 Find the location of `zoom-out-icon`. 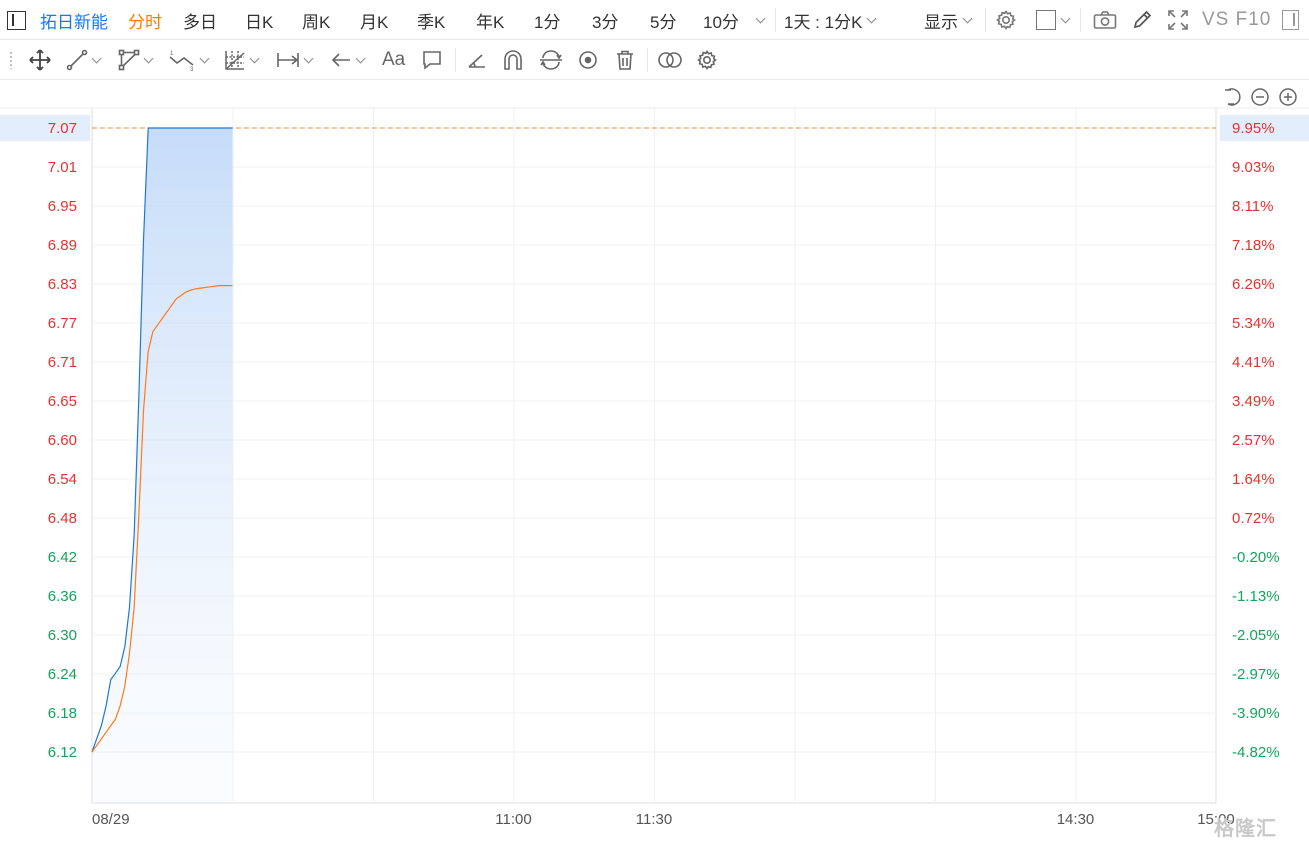

zoom-out-icon is located at coordinates (1260, 97).